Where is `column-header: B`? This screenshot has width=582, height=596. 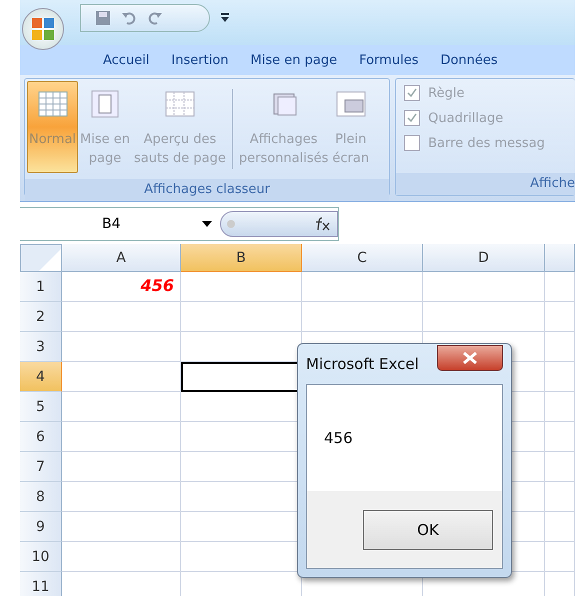 column-header: B is located at coordinates (241, 258).